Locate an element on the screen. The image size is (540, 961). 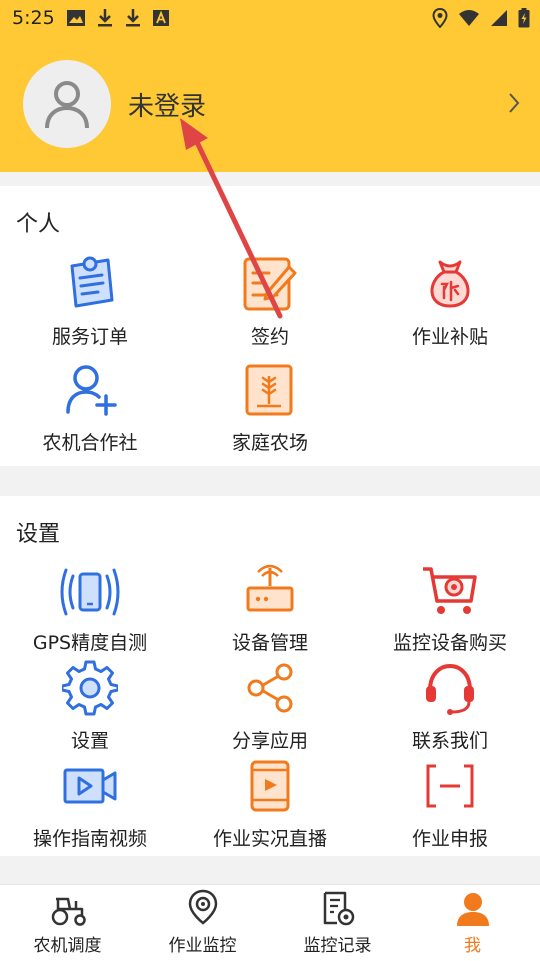
tab-monitor-records: 监控记录 is located at coordinates (337, 923).